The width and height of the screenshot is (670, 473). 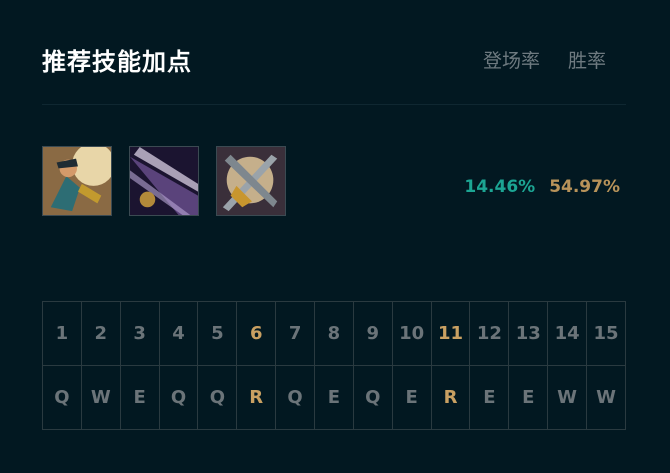 What do you see at coordinates (178, 333) in the screenshot?
I see `level-cell: 4` at bounding box center [178, 333].